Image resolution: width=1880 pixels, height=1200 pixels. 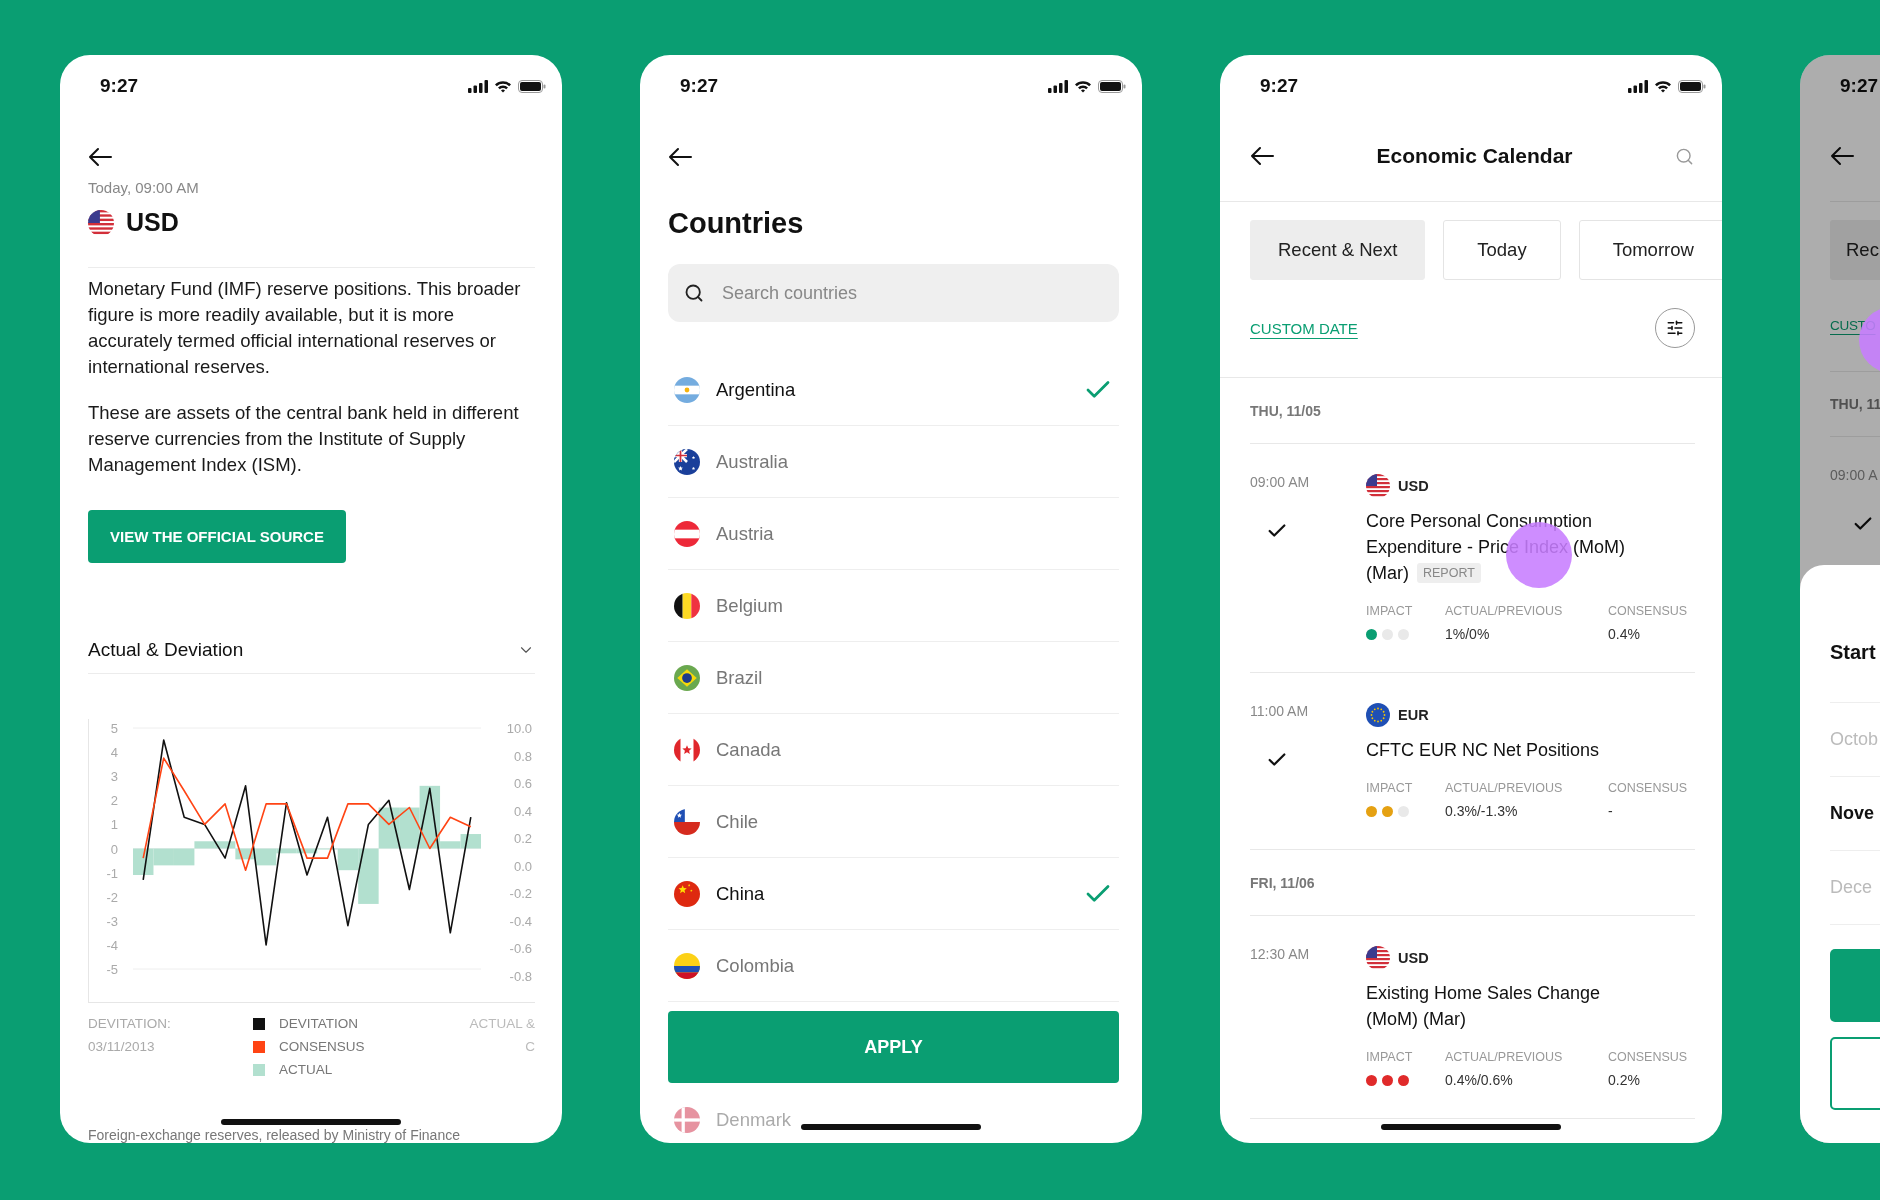 What do you see at coordinates (522, 784) in the screenshot?
I see `axis-label: 0.6` at bounding box center [522, 784].